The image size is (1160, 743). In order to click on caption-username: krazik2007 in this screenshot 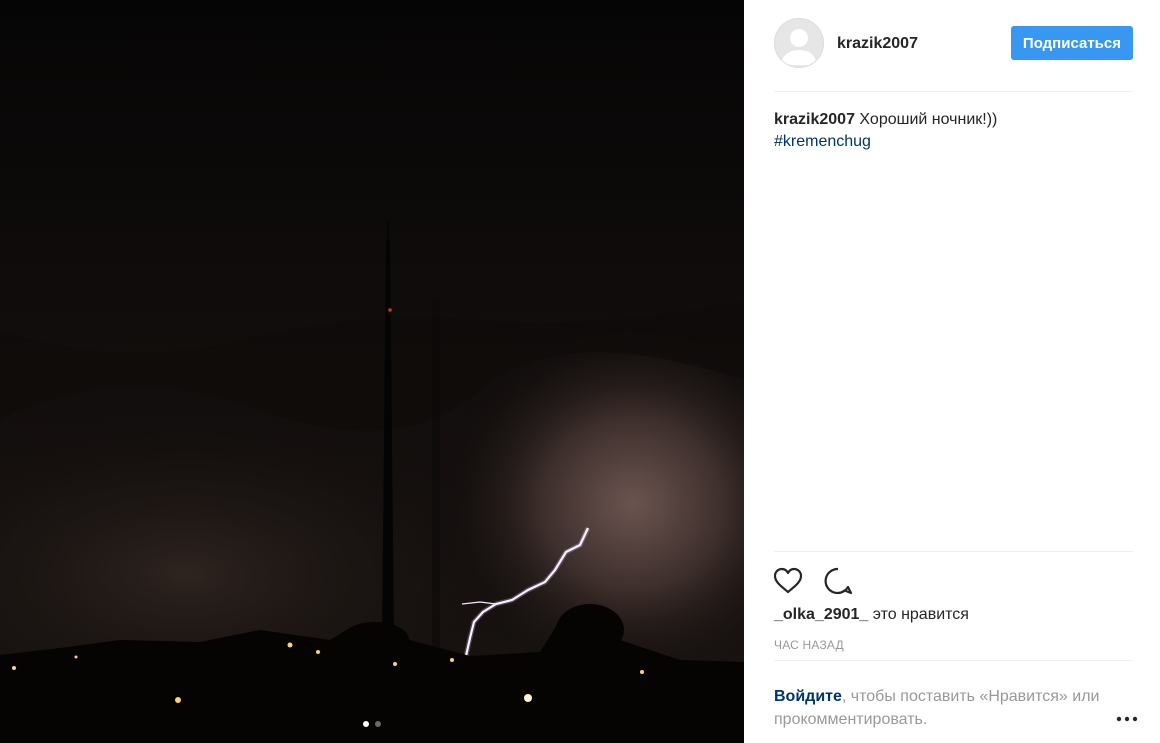, I will do `click(814, 119)`.